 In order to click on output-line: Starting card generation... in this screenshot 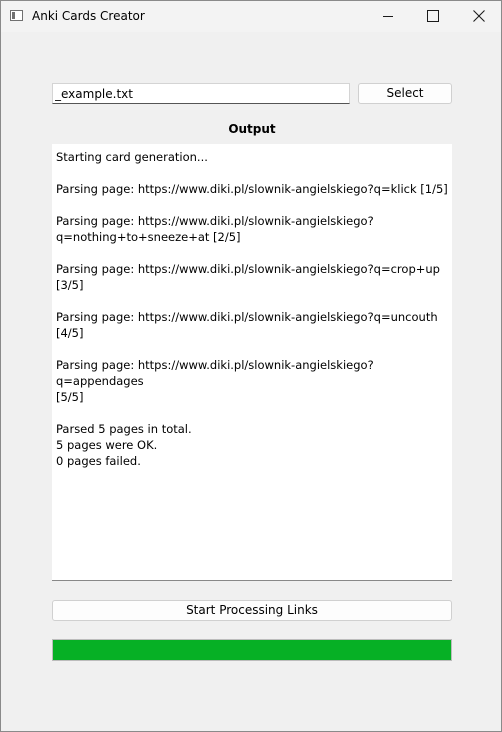, I will do `click(132, 157)`.